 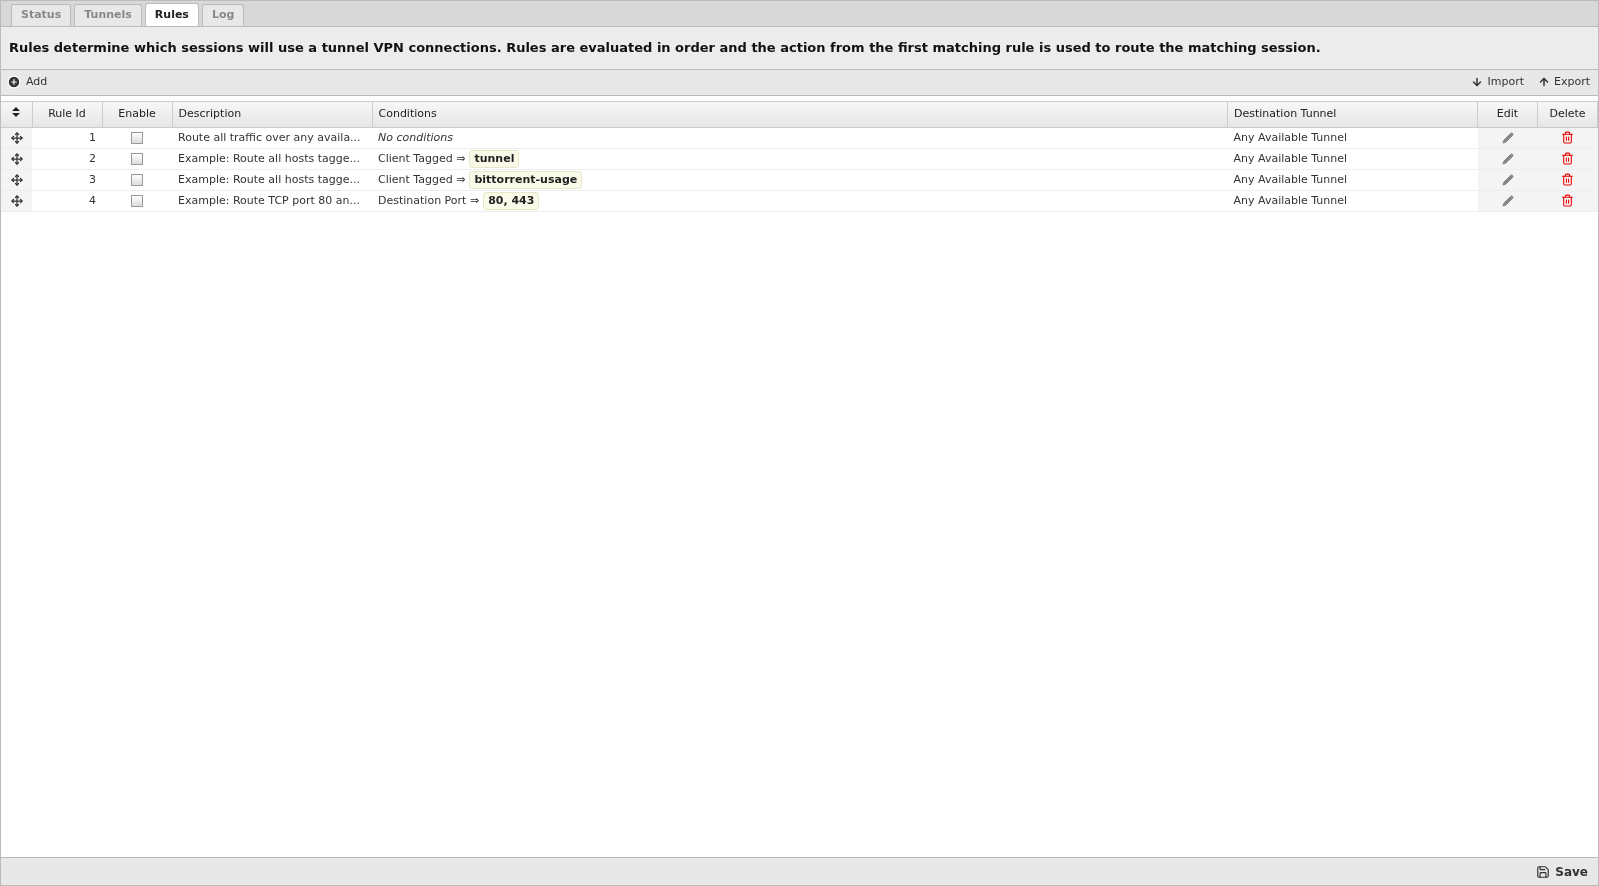 What do you see at coordinates (511, 201) in the screenshot?
I see `condition-value: 80, 443` at bounding box center [511, 201].